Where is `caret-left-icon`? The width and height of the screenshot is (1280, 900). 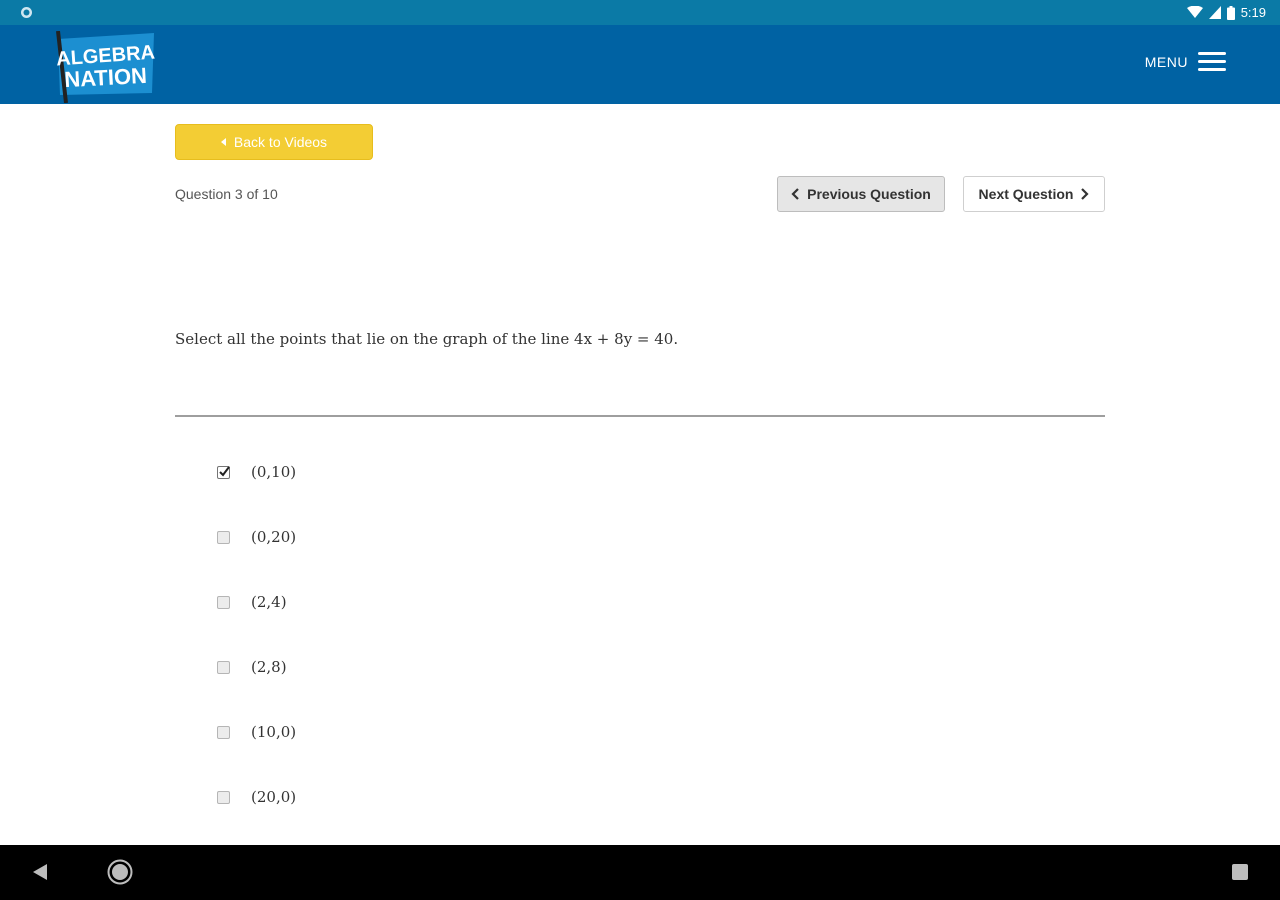
caret-left-icon is located at coordinates (223, 142).